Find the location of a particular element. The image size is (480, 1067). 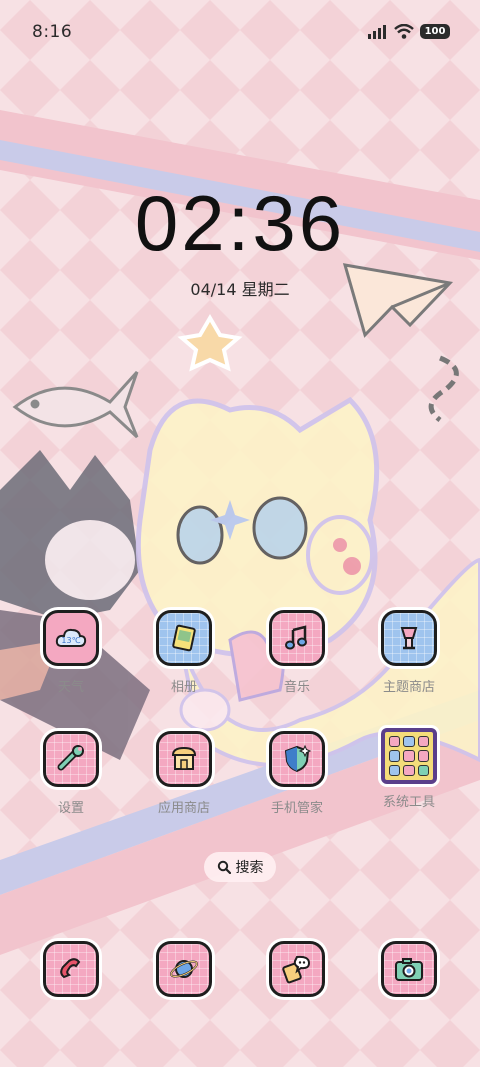

search-button: 搜索 is located at coordinates (240, 867).